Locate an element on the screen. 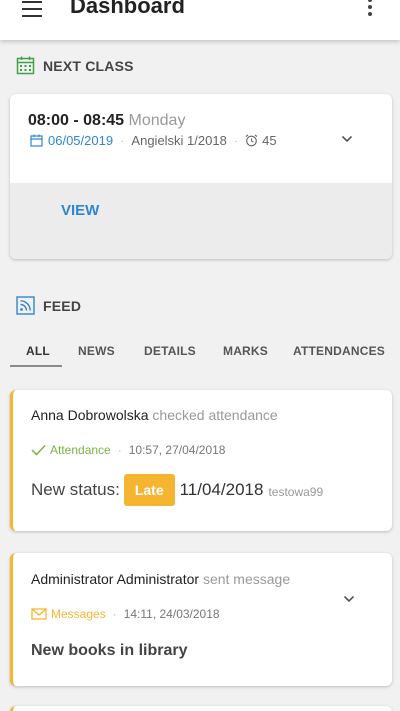 Image resolution: width=400 pixels, height=711 pixels. feed-action: sent message is located at coordinates (246, 579).